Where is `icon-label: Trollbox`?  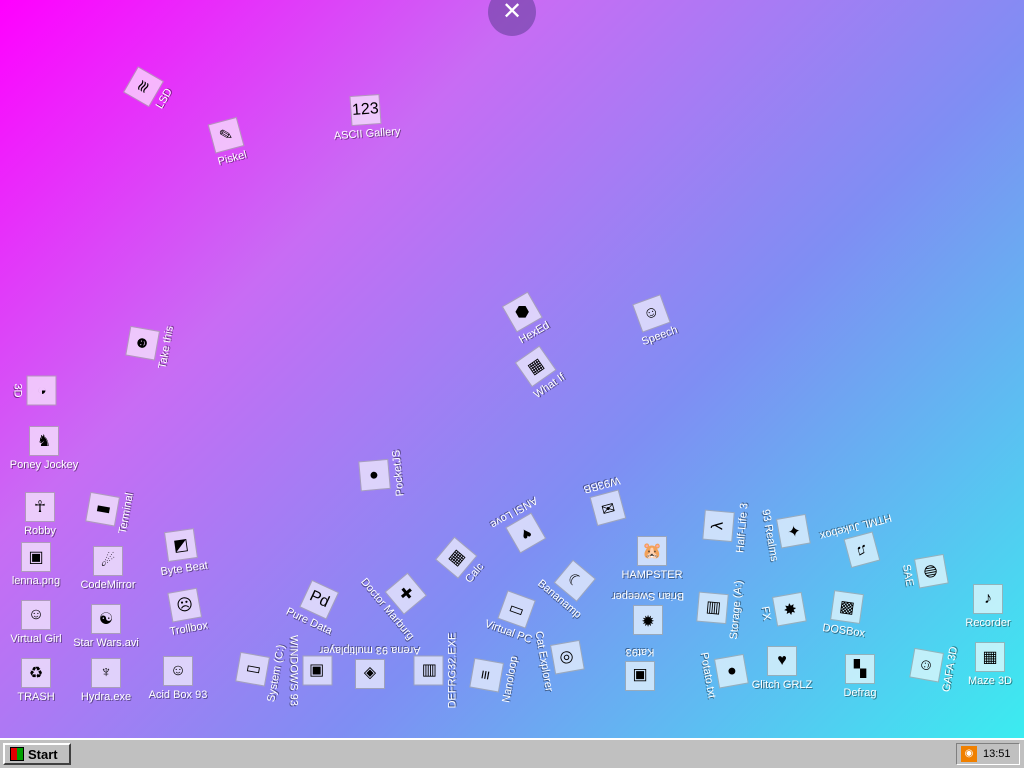
icon-label: Trollbox is located at coordinates (188, 629).